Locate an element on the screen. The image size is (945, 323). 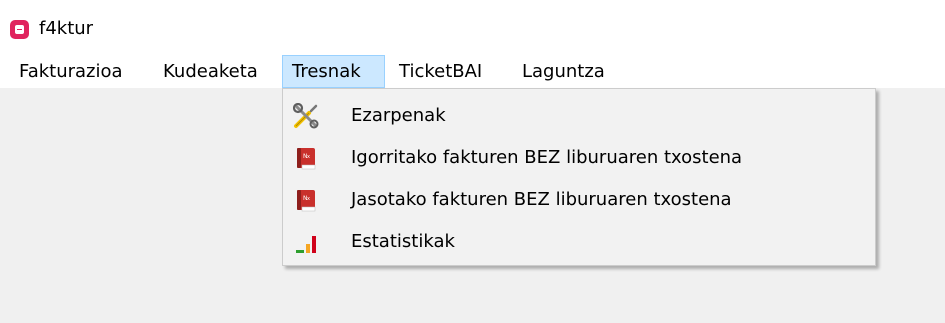
menu-item-label: Estatistikak is located at coordinates (403, 241).